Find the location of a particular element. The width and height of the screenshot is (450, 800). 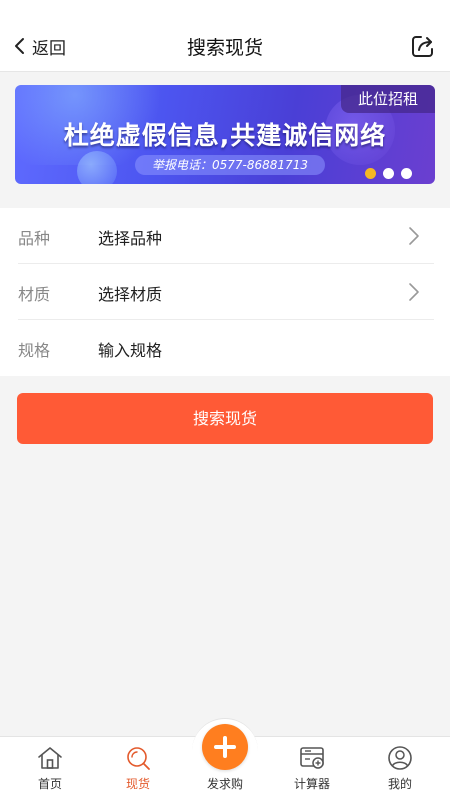

user-icon is located at coordinates (400, 758).